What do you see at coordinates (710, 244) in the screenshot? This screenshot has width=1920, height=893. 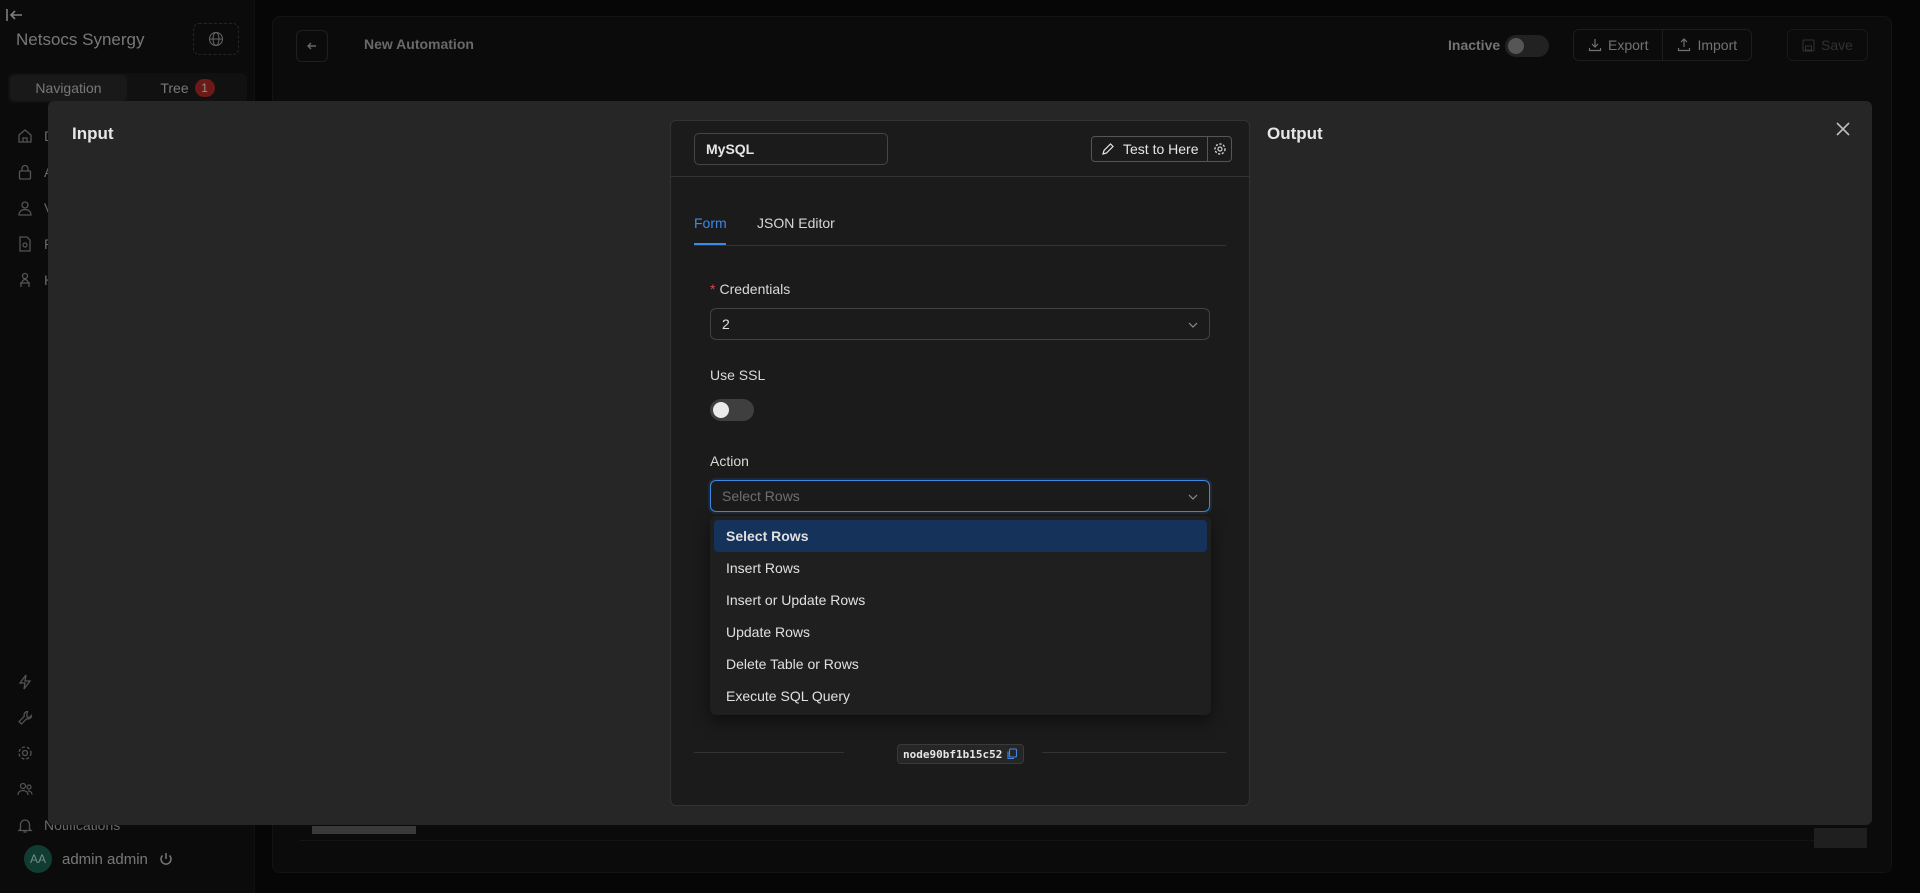 I see `active-tab-indicator` at bounding box center [710, 244].